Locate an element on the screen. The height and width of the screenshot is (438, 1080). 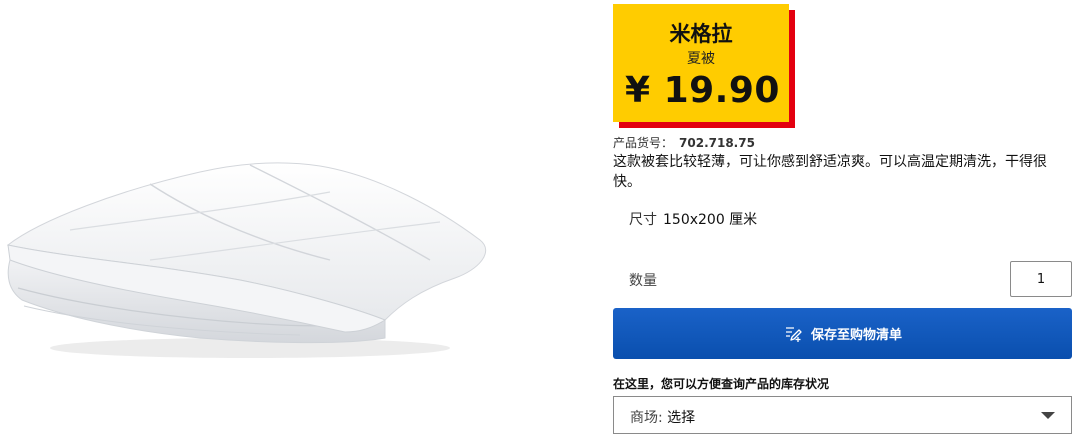
chevron-down-icon is located at coordinates (1048, 415).